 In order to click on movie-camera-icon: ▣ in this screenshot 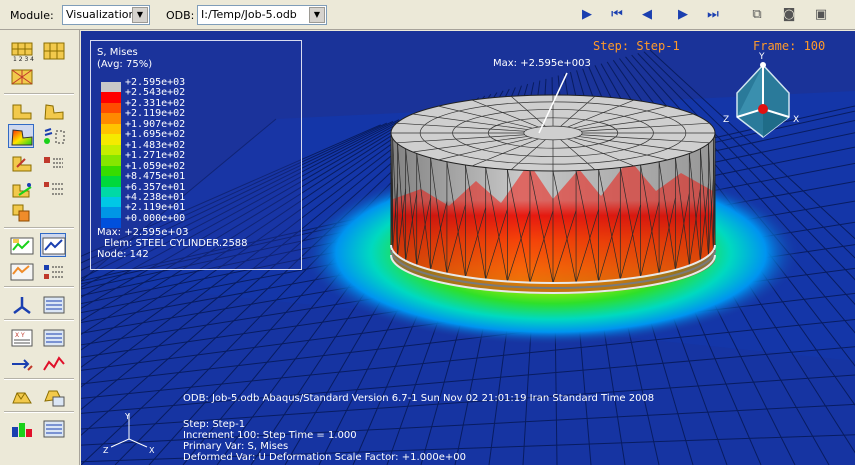, I will do `click(821, 15)`.